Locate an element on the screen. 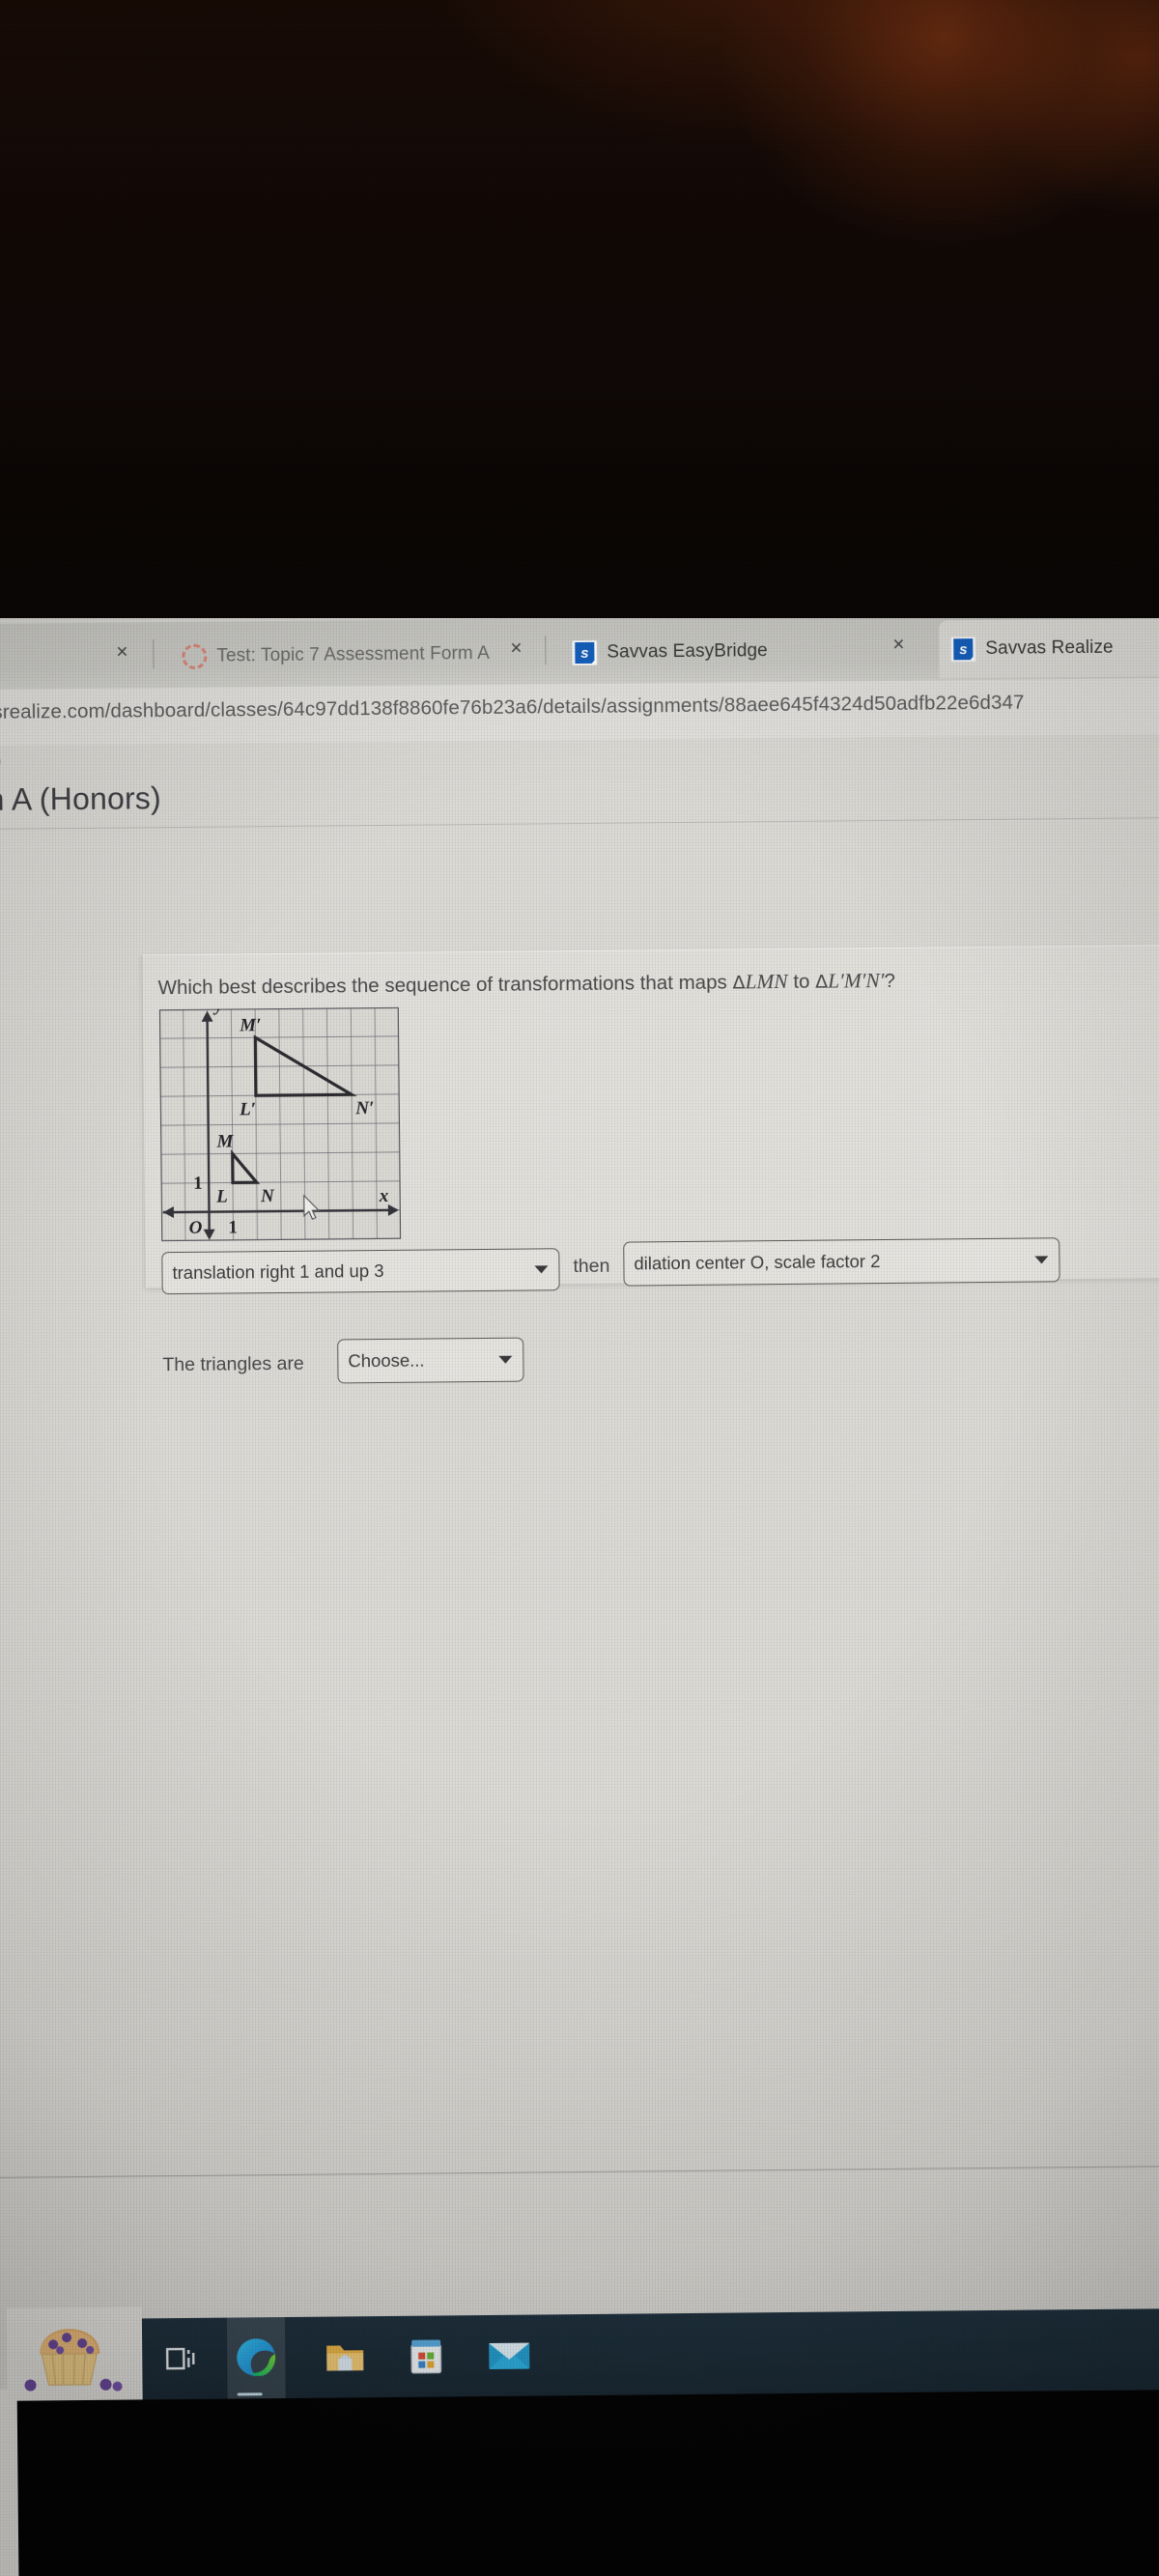  coordinate-plane-svg: L M N L′ M′ N′ y x O 1 1 is located at coordinates (280, 1124).